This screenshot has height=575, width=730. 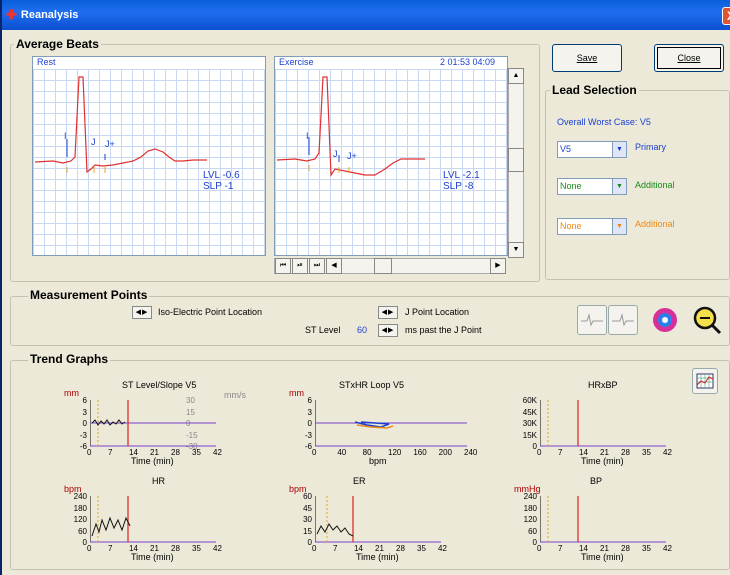 I want to click on save-button: Save, so click(x=587, y=58).